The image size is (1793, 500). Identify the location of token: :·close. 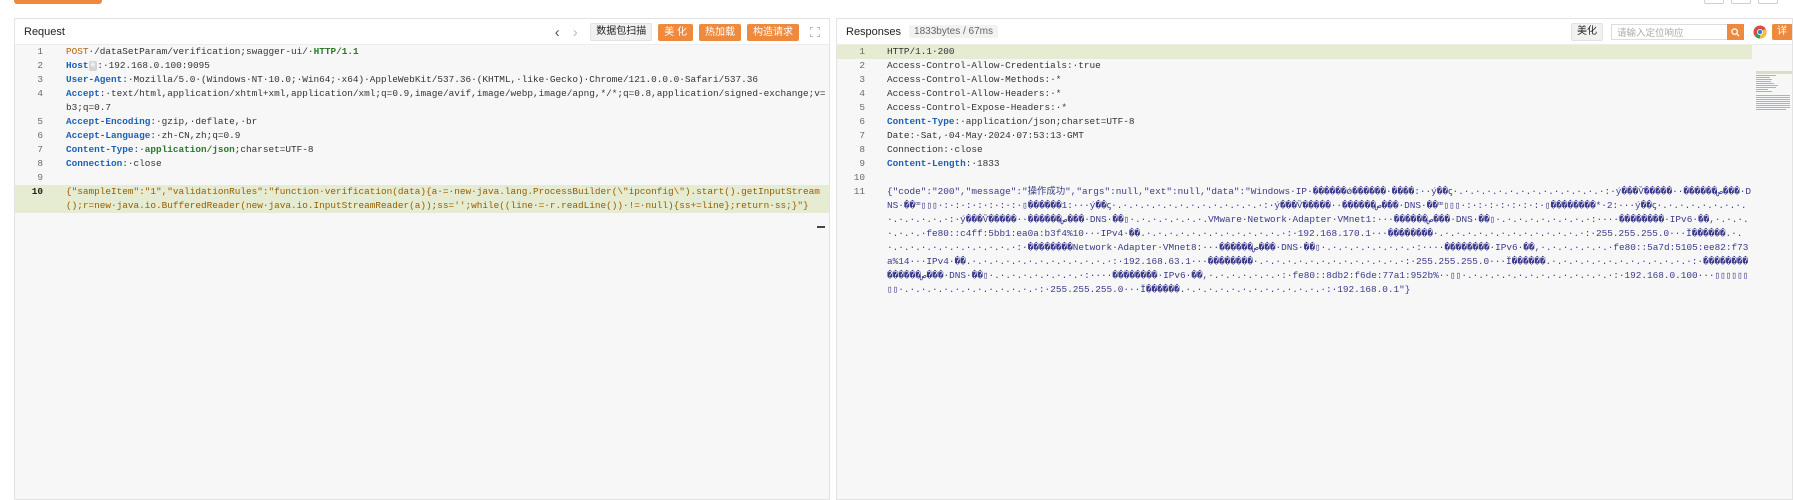
(142, 163).